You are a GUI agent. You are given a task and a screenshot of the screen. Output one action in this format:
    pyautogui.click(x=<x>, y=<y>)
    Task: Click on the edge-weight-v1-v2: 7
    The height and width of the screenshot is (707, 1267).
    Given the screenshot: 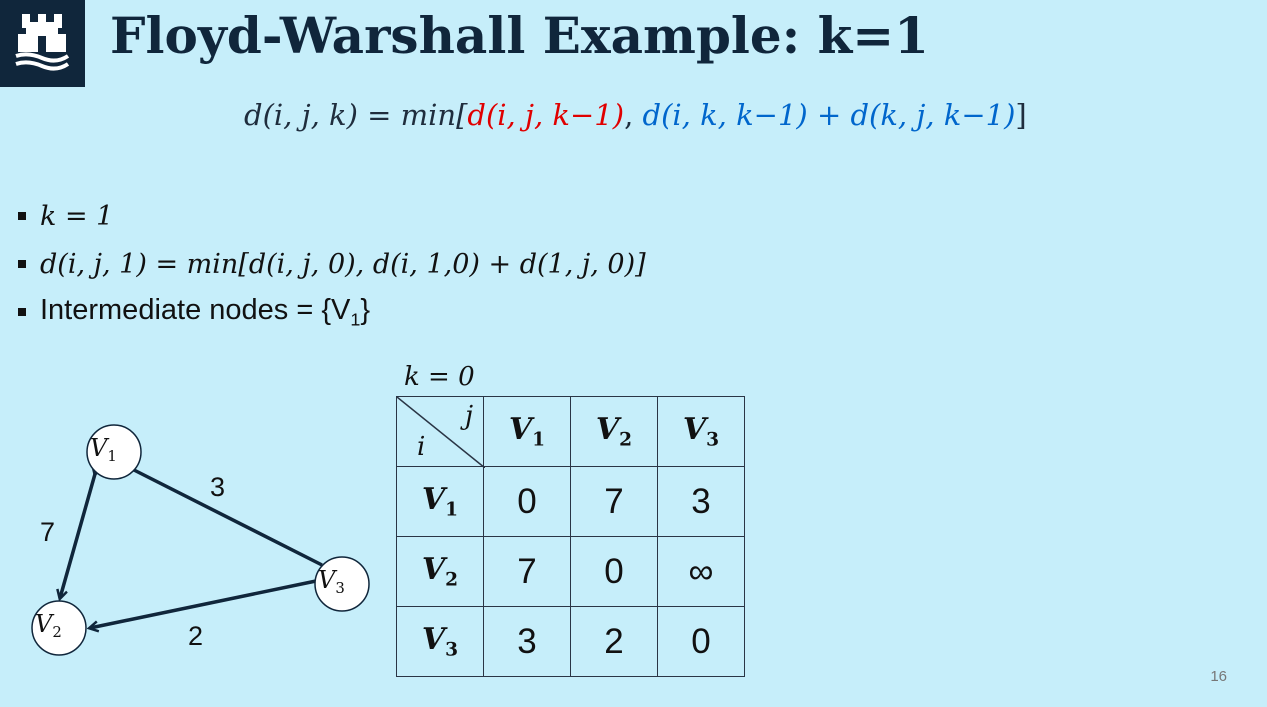 What is the action you would take?
    pyautogui.click(x=48, y=532)
    